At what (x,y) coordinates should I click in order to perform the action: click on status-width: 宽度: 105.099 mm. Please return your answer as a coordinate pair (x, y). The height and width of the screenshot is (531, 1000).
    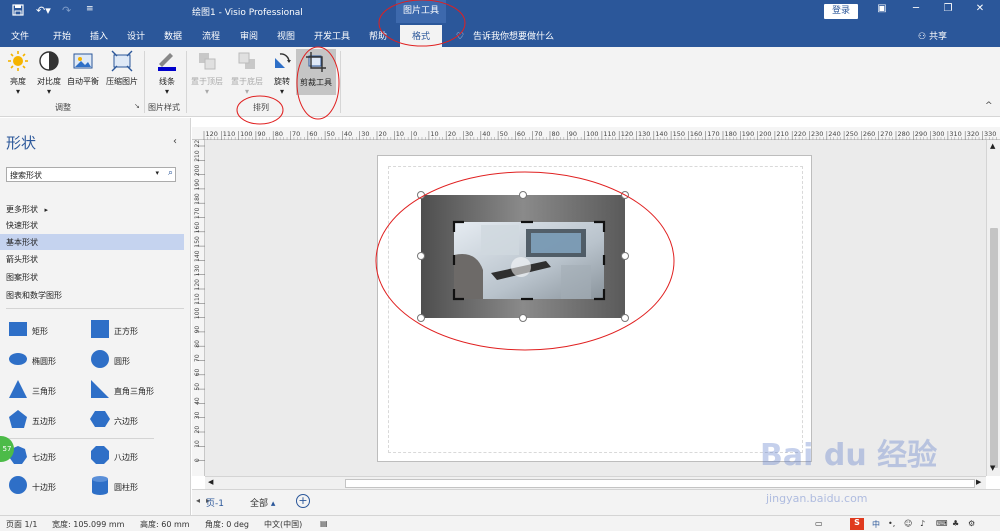
    Looking at the image, I should click on (88, 524).